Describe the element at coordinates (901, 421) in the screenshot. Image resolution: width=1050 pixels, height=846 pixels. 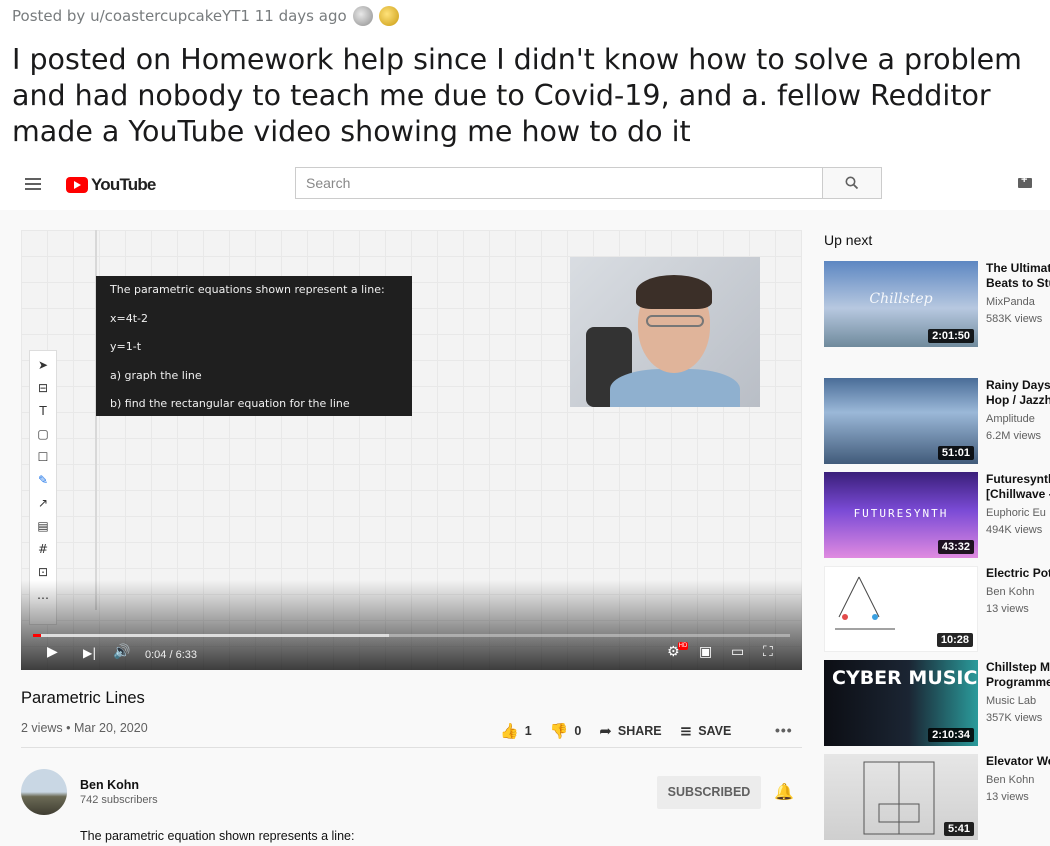
I see `recommendation-thumbnail: 51:01` at that location.